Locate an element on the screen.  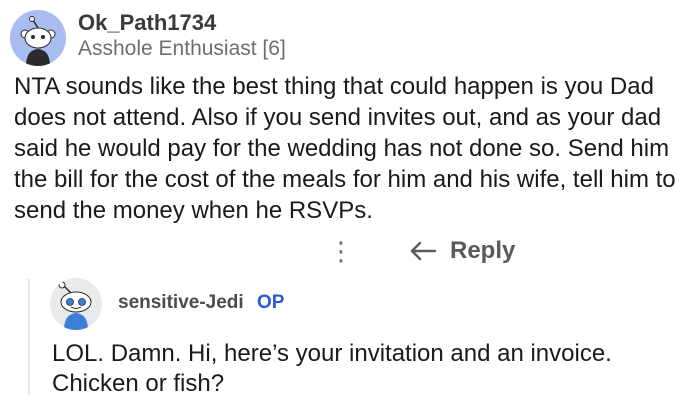
comment-username: Ok_Path1734 is located at coordinates (147, 23).